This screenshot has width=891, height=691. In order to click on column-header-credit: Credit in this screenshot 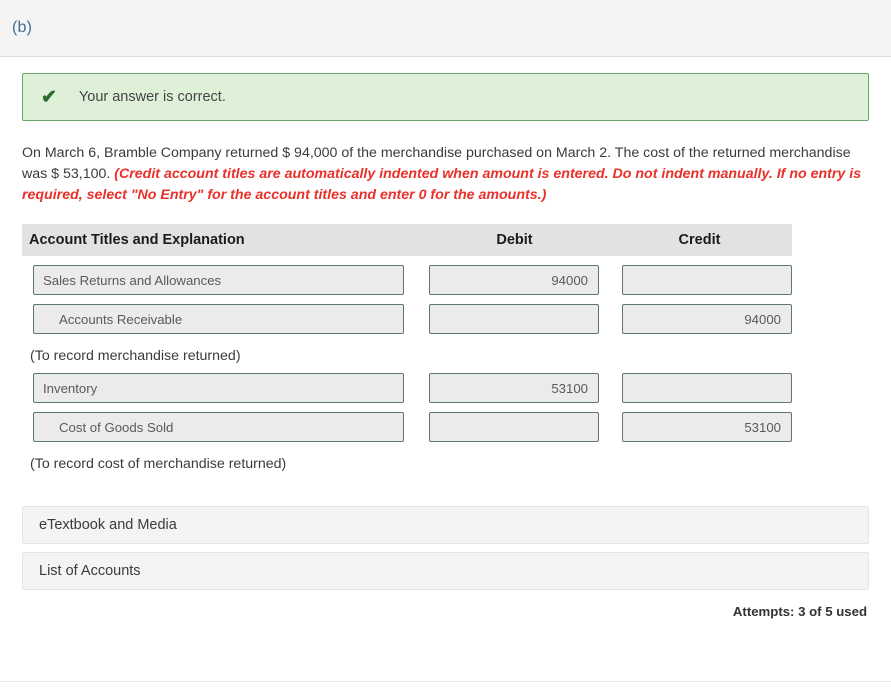, I will do `click(699, 240)`.